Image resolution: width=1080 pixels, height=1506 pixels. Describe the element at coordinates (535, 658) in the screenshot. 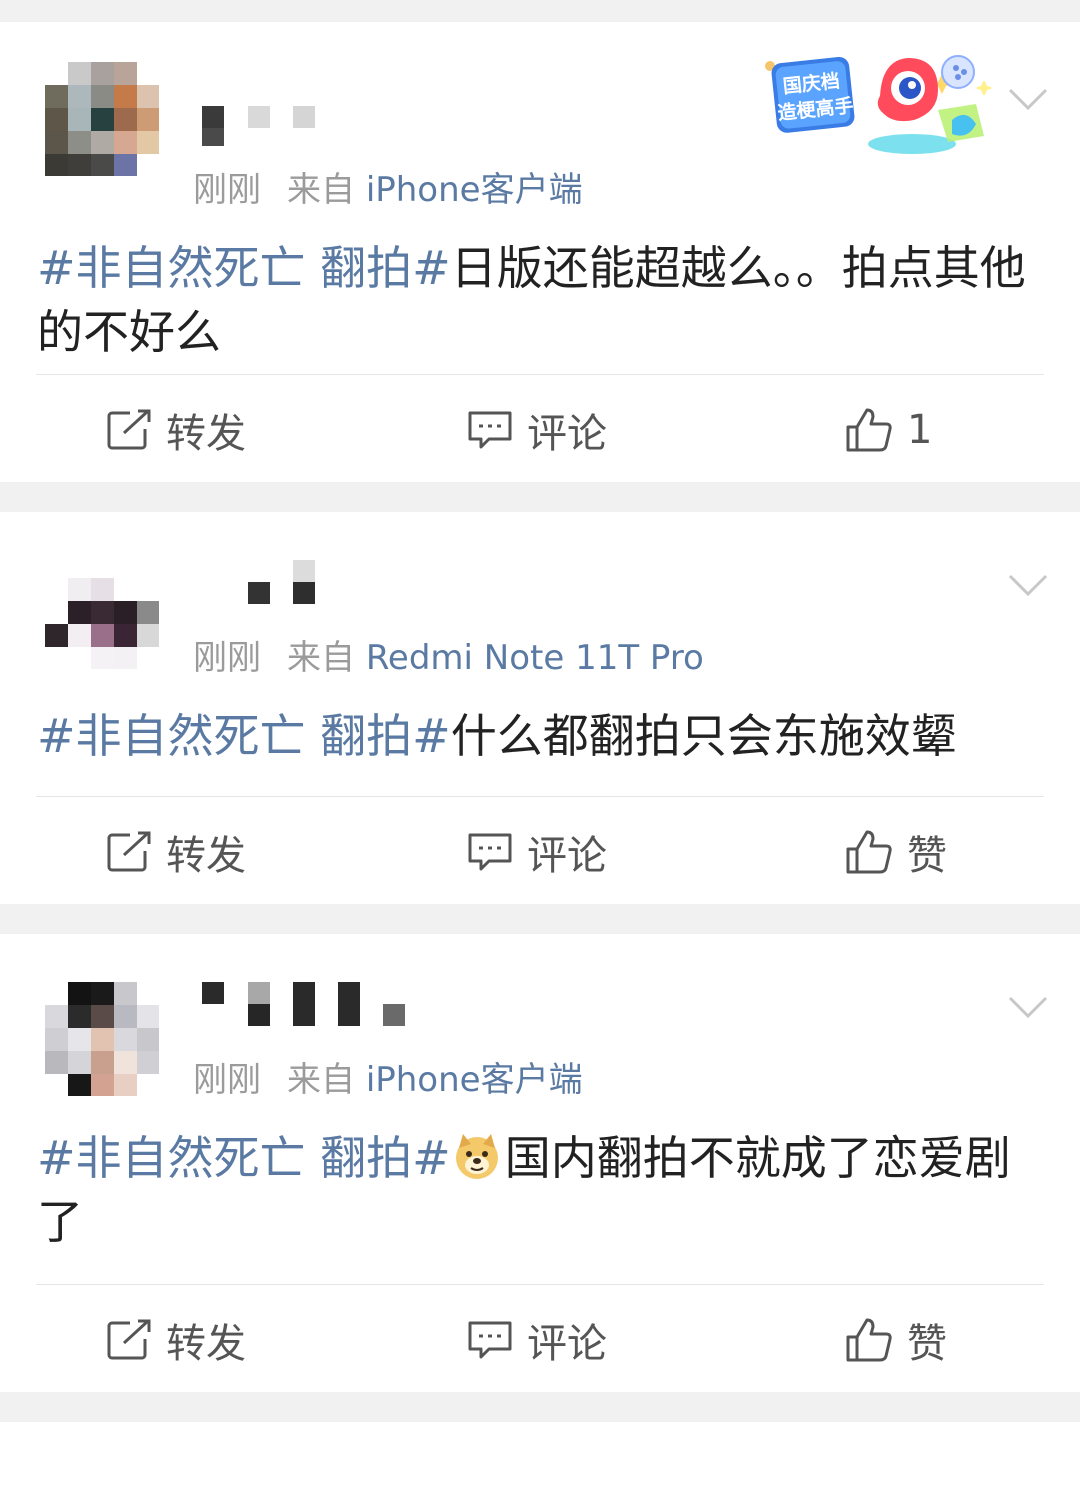

I see `post-source: Redmi Note 11T Pro` at that location.